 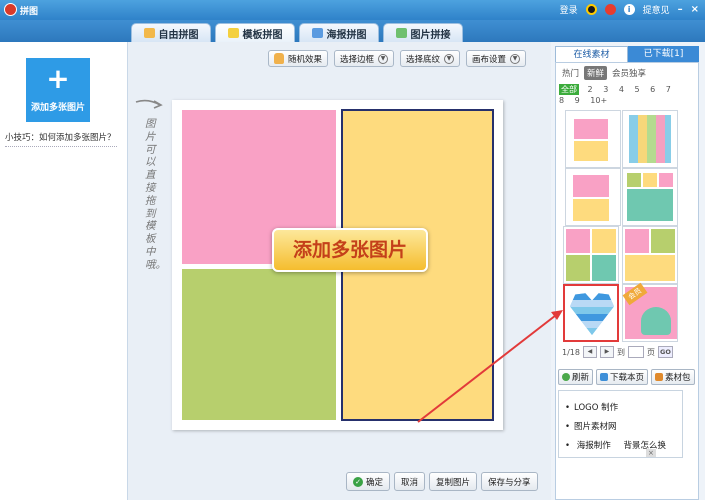 I want to click on template-thumbnail-selected, so click(x=591, y=313).